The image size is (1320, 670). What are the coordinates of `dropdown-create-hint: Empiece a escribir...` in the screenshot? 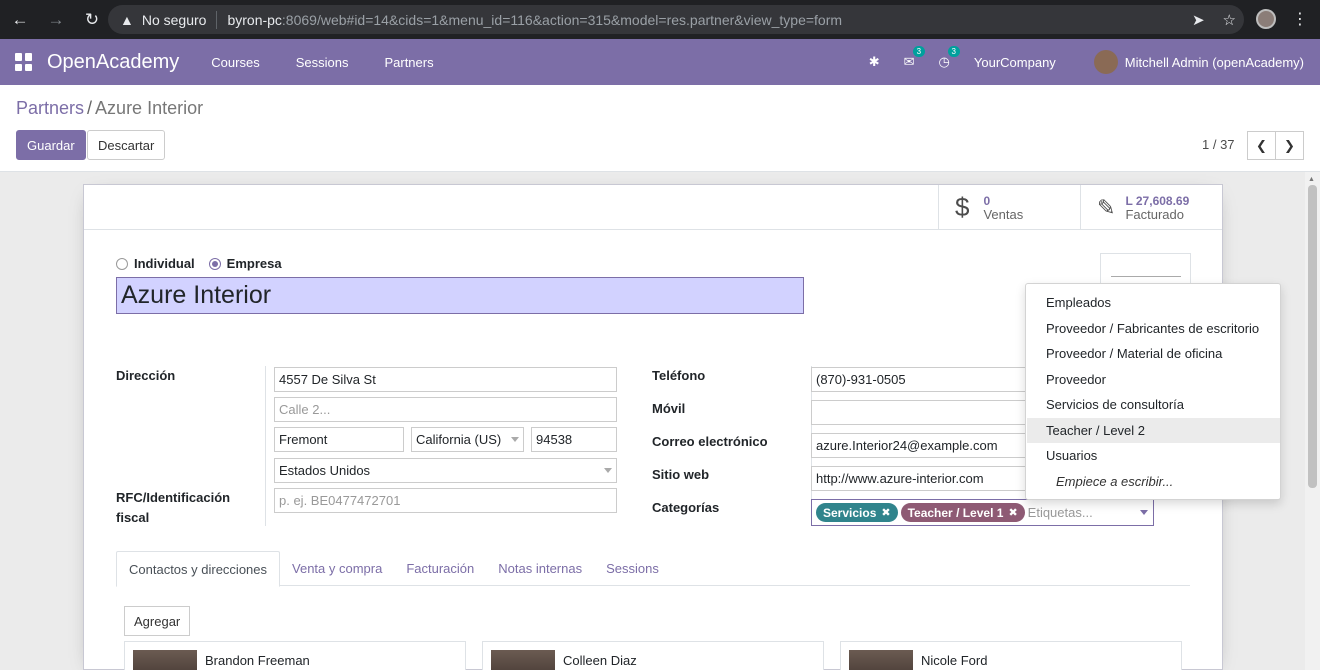 It's located at (1153, 481).